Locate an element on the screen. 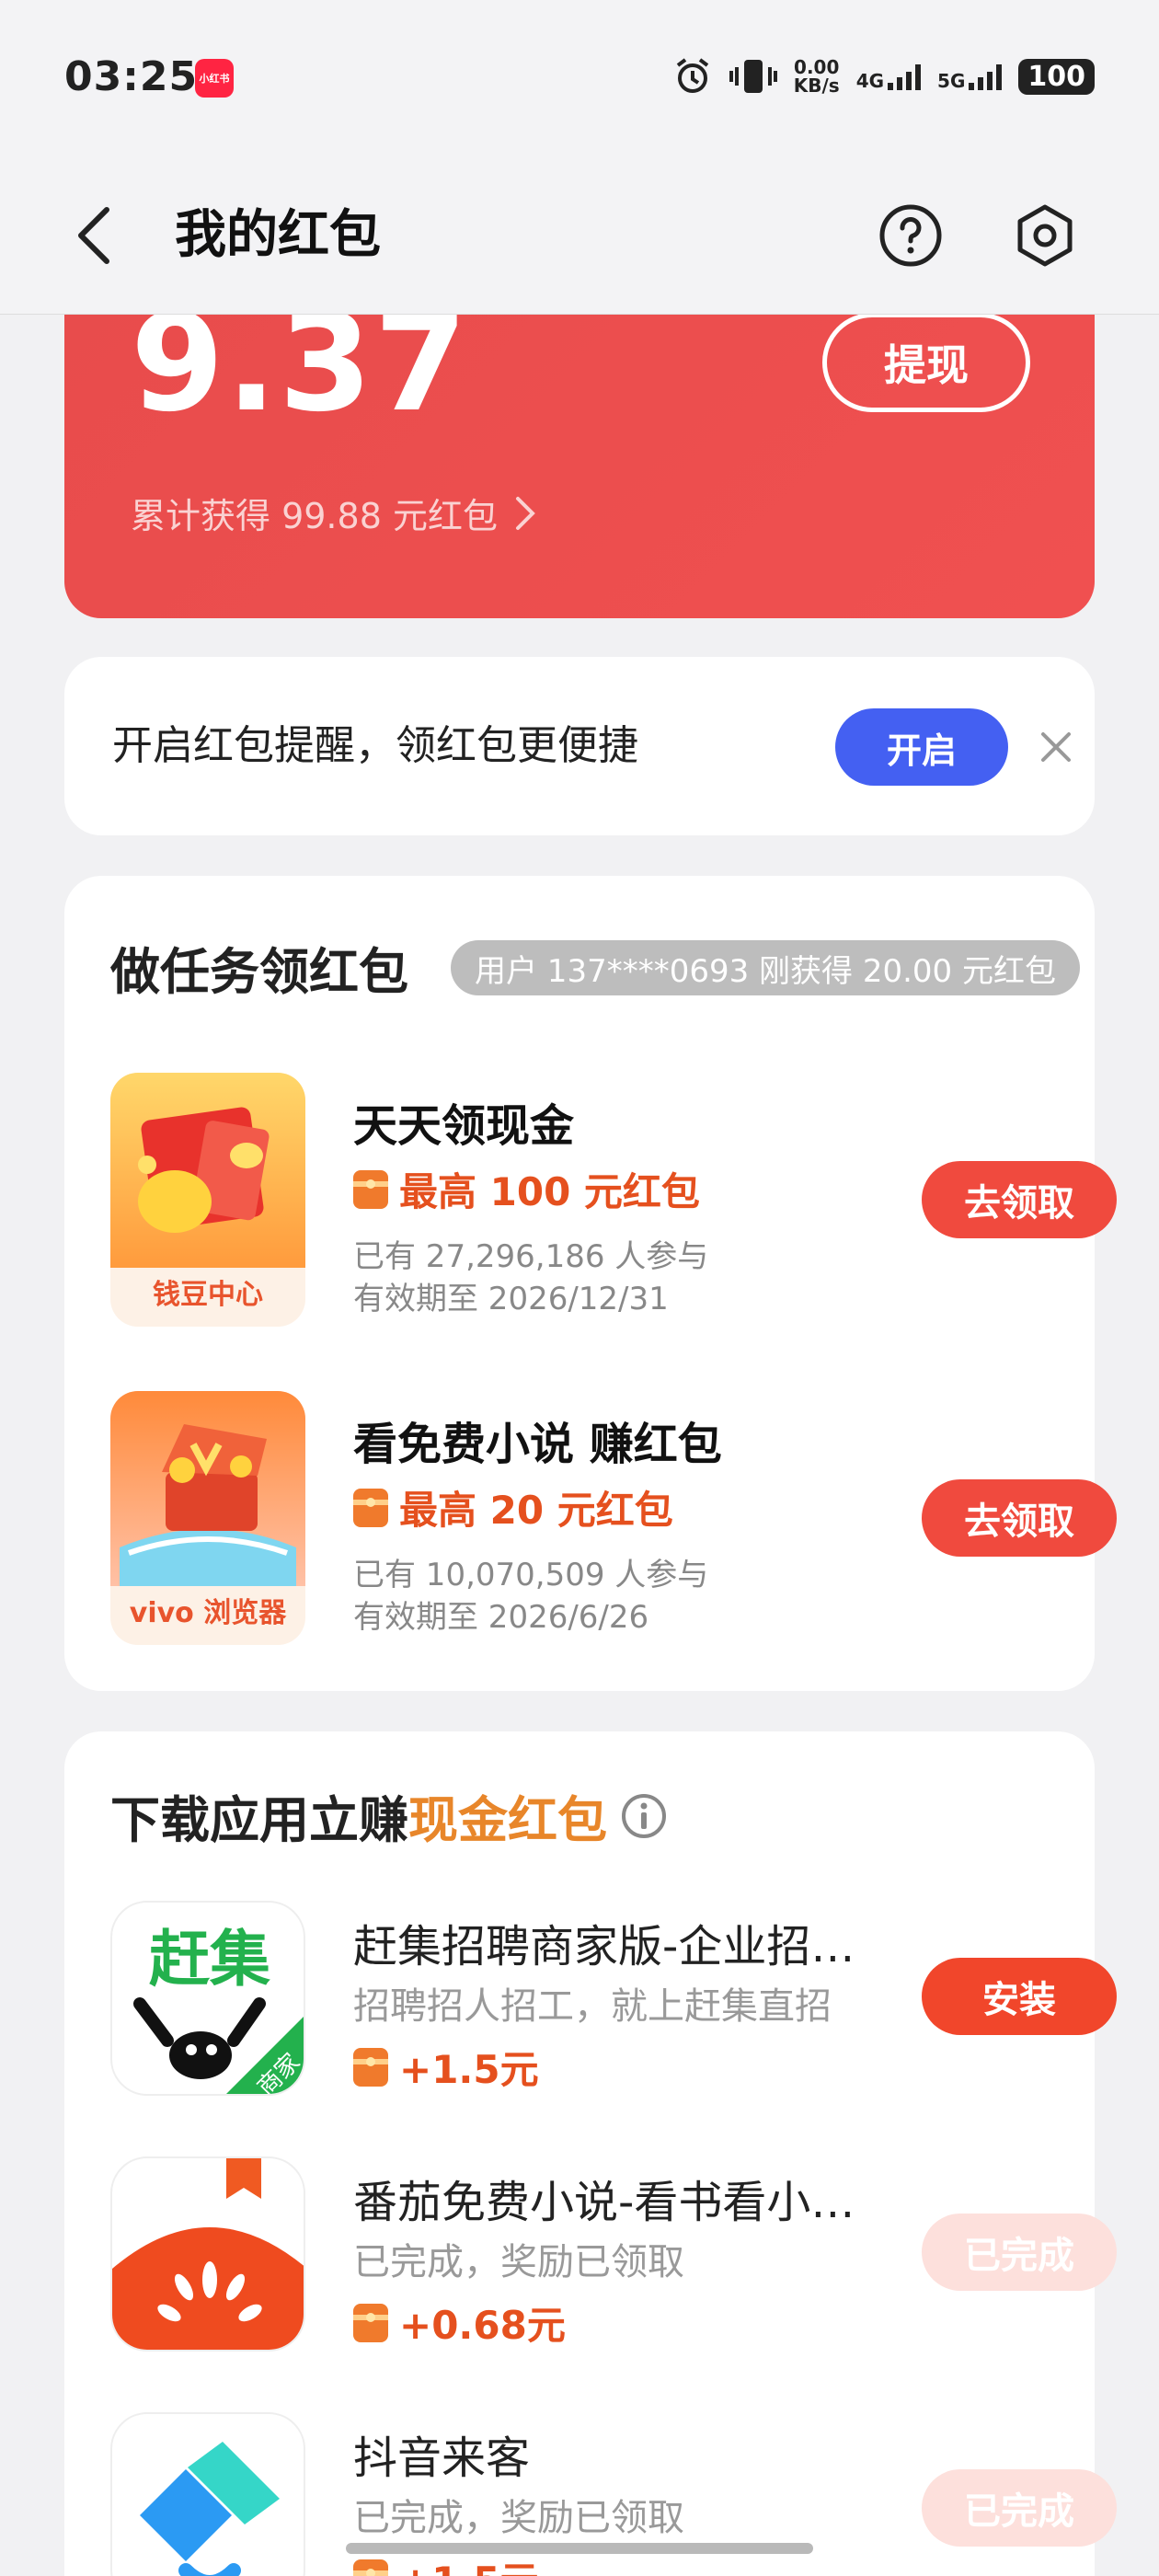 This screenshot has width=1159, height=2576. red-envelope-gold-icon is located at coordinates (207, 1170).